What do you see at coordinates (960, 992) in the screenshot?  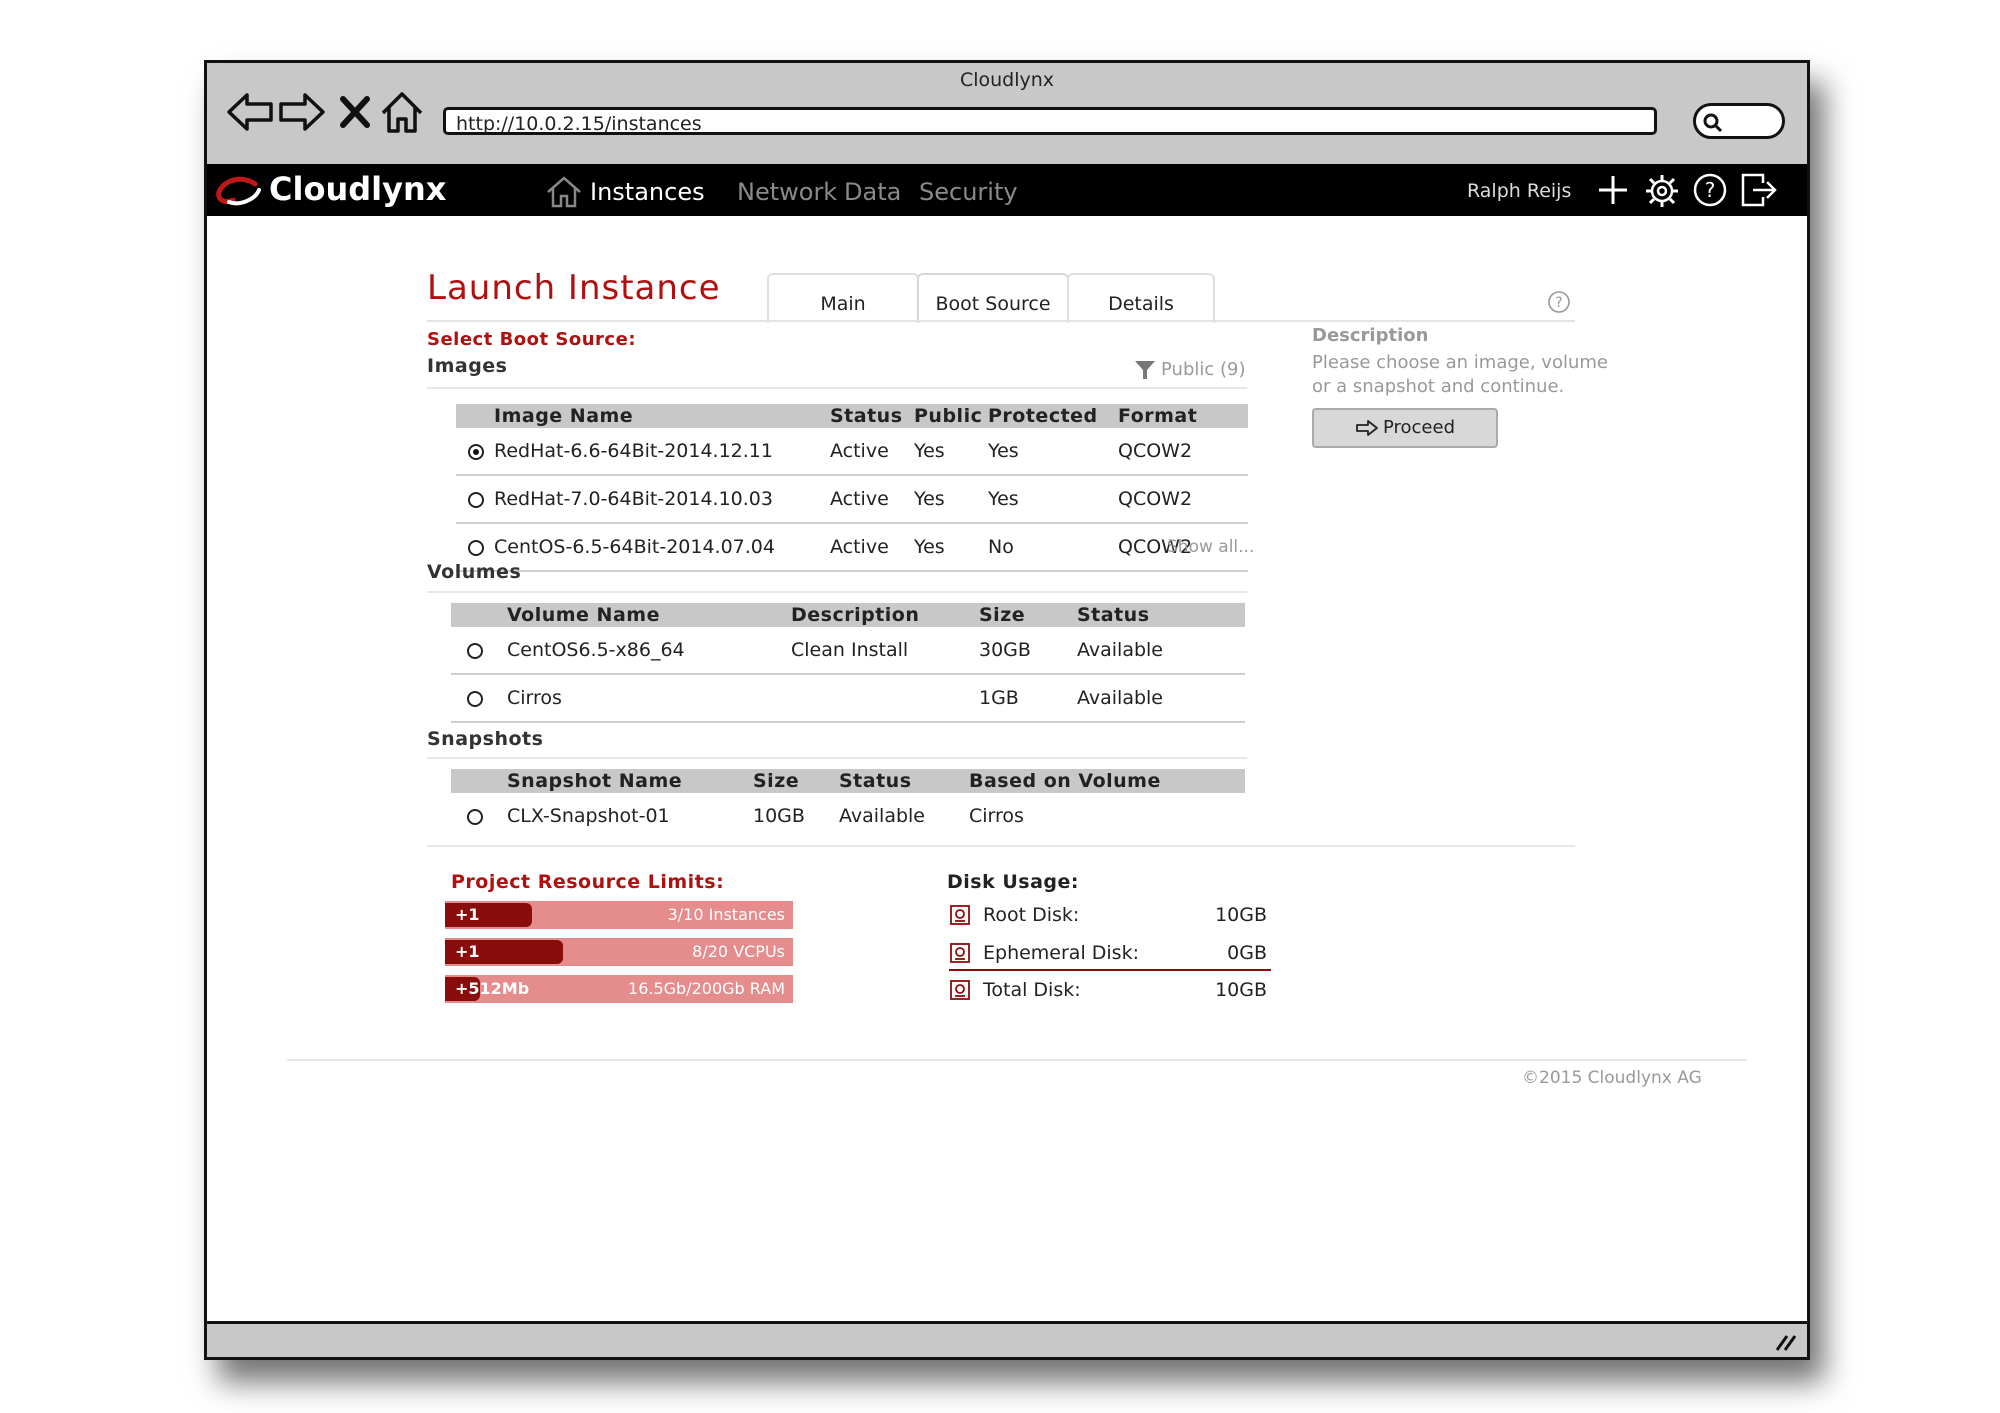 I see `disk-icon` at bounding box center [960, 992].